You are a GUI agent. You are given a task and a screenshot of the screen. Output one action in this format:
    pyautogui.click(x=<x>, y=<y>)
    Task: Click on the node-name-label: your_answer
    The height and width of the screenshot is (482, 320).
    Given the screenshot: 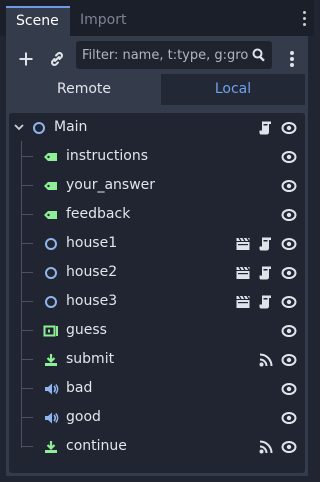 What is the action you would take?
    pyautogui.click(x=111, y=185)
    